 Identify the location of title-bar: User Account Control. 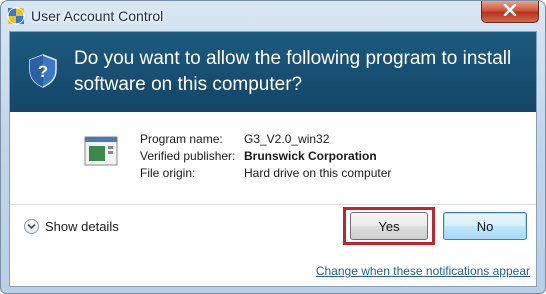
(273, 16).